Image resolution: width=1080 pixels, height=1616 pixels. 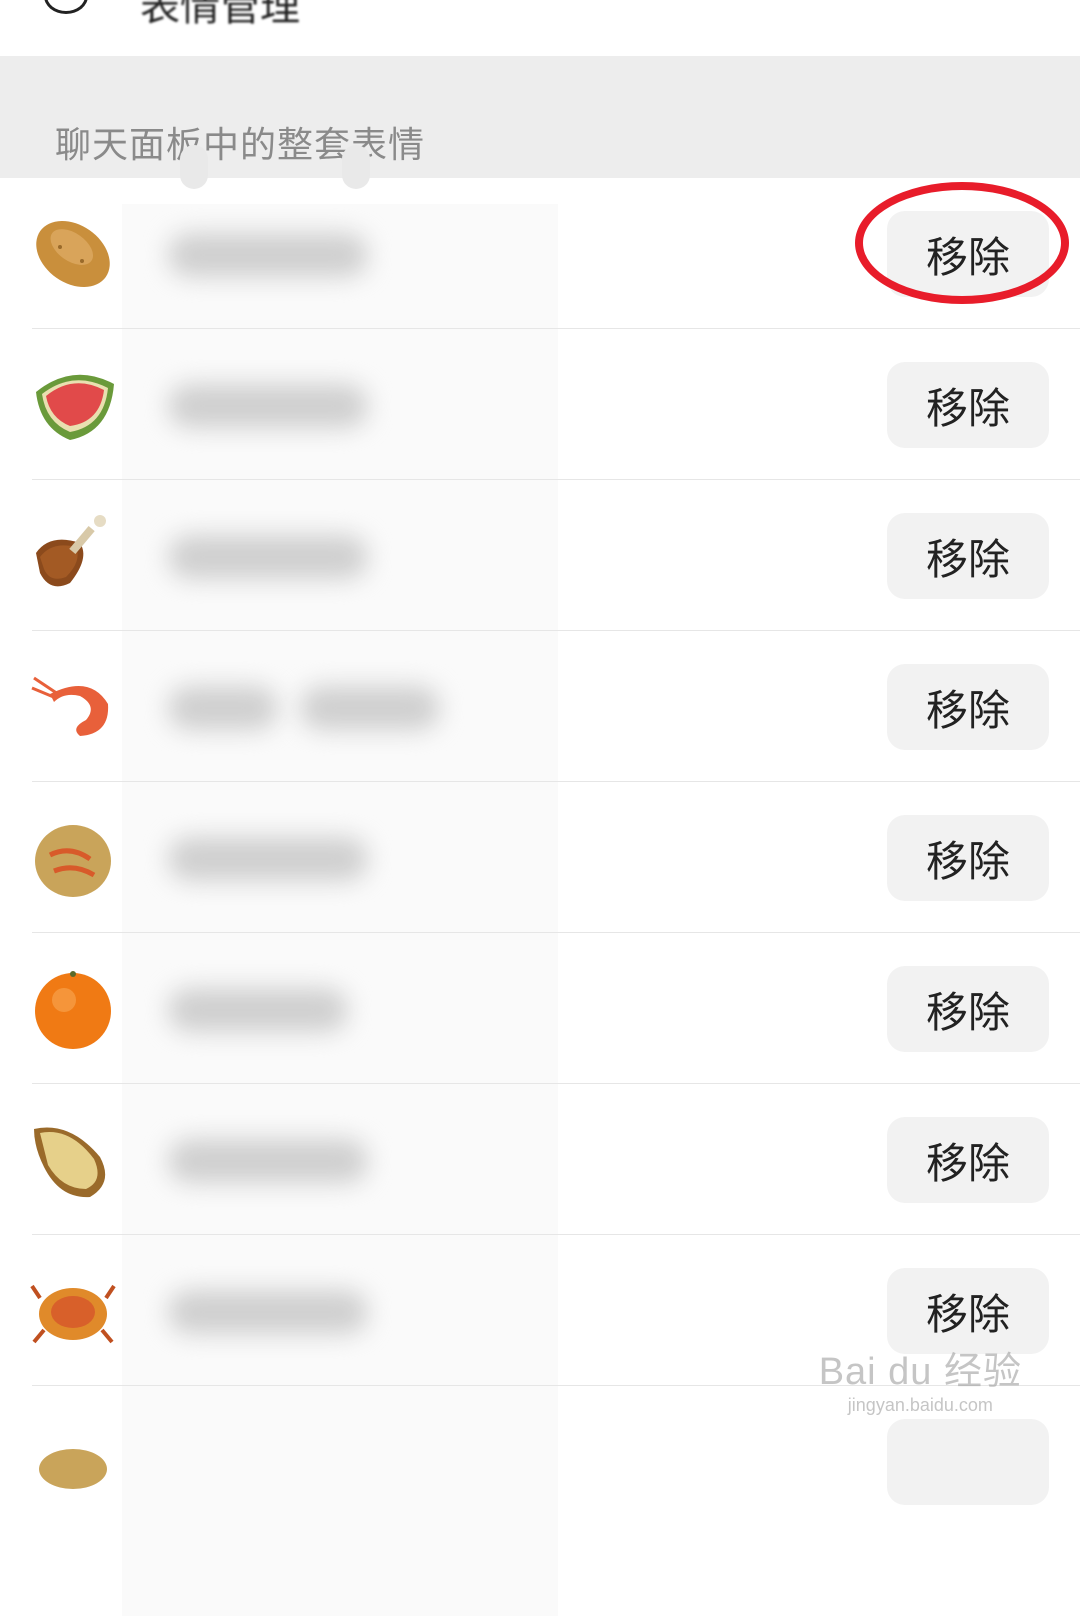 What do you see at coordinates (75, 407) in the screenshot?
I see `watermelon-sticker-icon` at bounding box center [75, 407].